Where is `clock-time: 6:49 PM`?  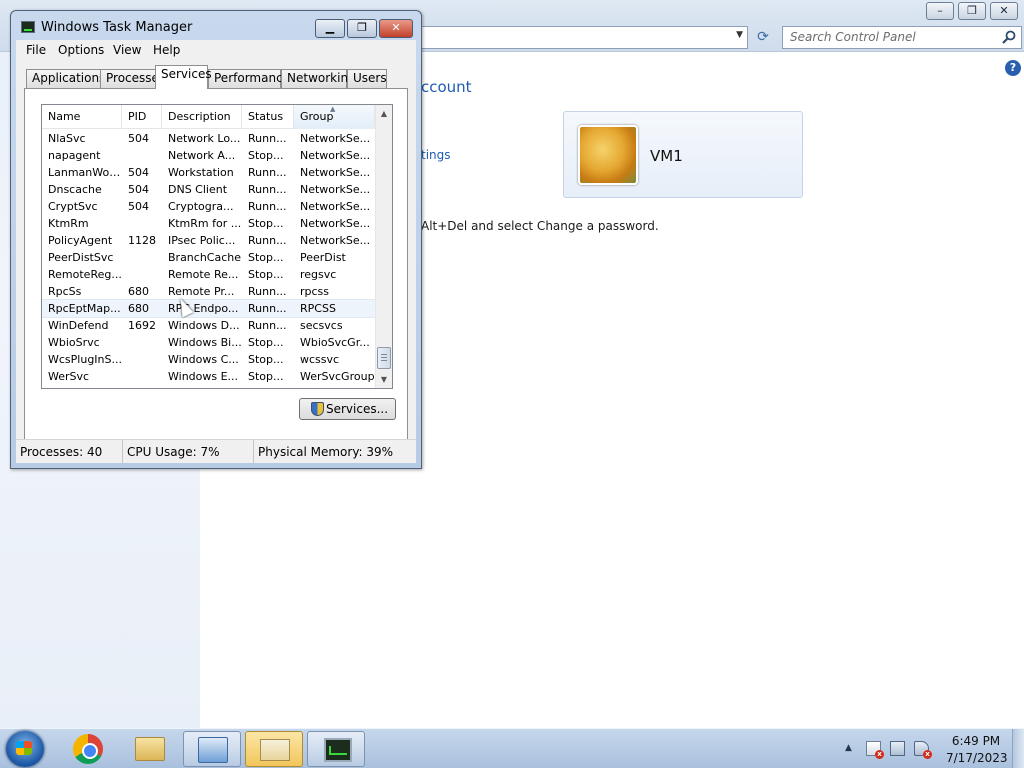
clock-time: 6:49 PM is located at coordinates (976, 741).